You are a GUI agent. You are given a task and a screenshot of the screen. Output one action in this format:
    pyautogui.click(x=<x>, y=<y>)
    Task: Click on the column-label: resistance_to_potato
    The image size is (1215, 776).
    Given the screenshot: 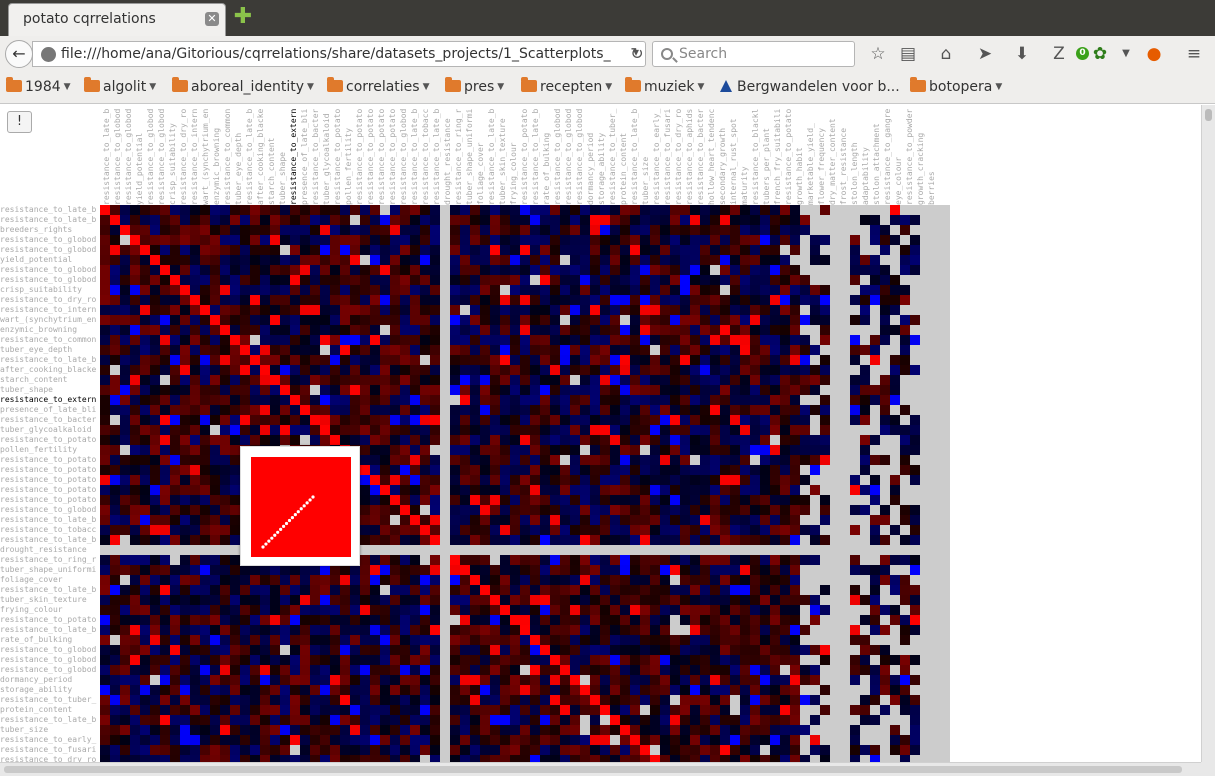 What is the action you would take?
    pyautogui.click(x=524, y=157)
    